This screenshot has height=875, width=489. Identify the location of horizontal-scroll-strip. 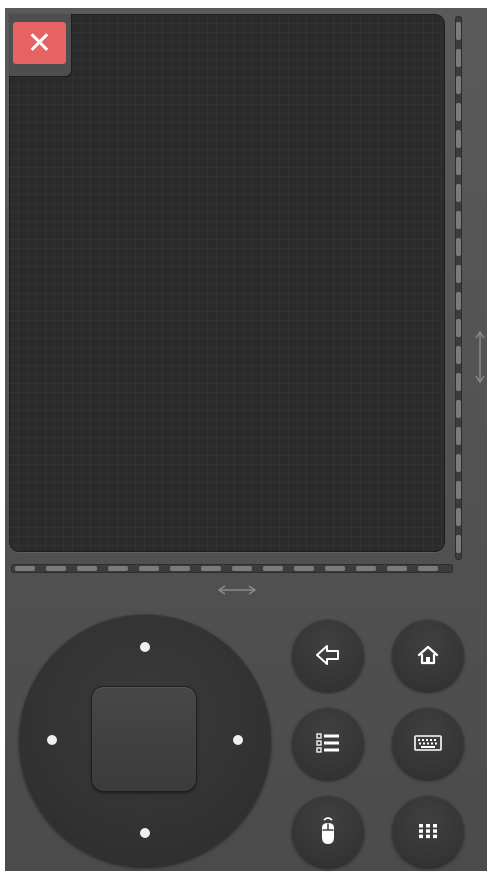
(232, 568).